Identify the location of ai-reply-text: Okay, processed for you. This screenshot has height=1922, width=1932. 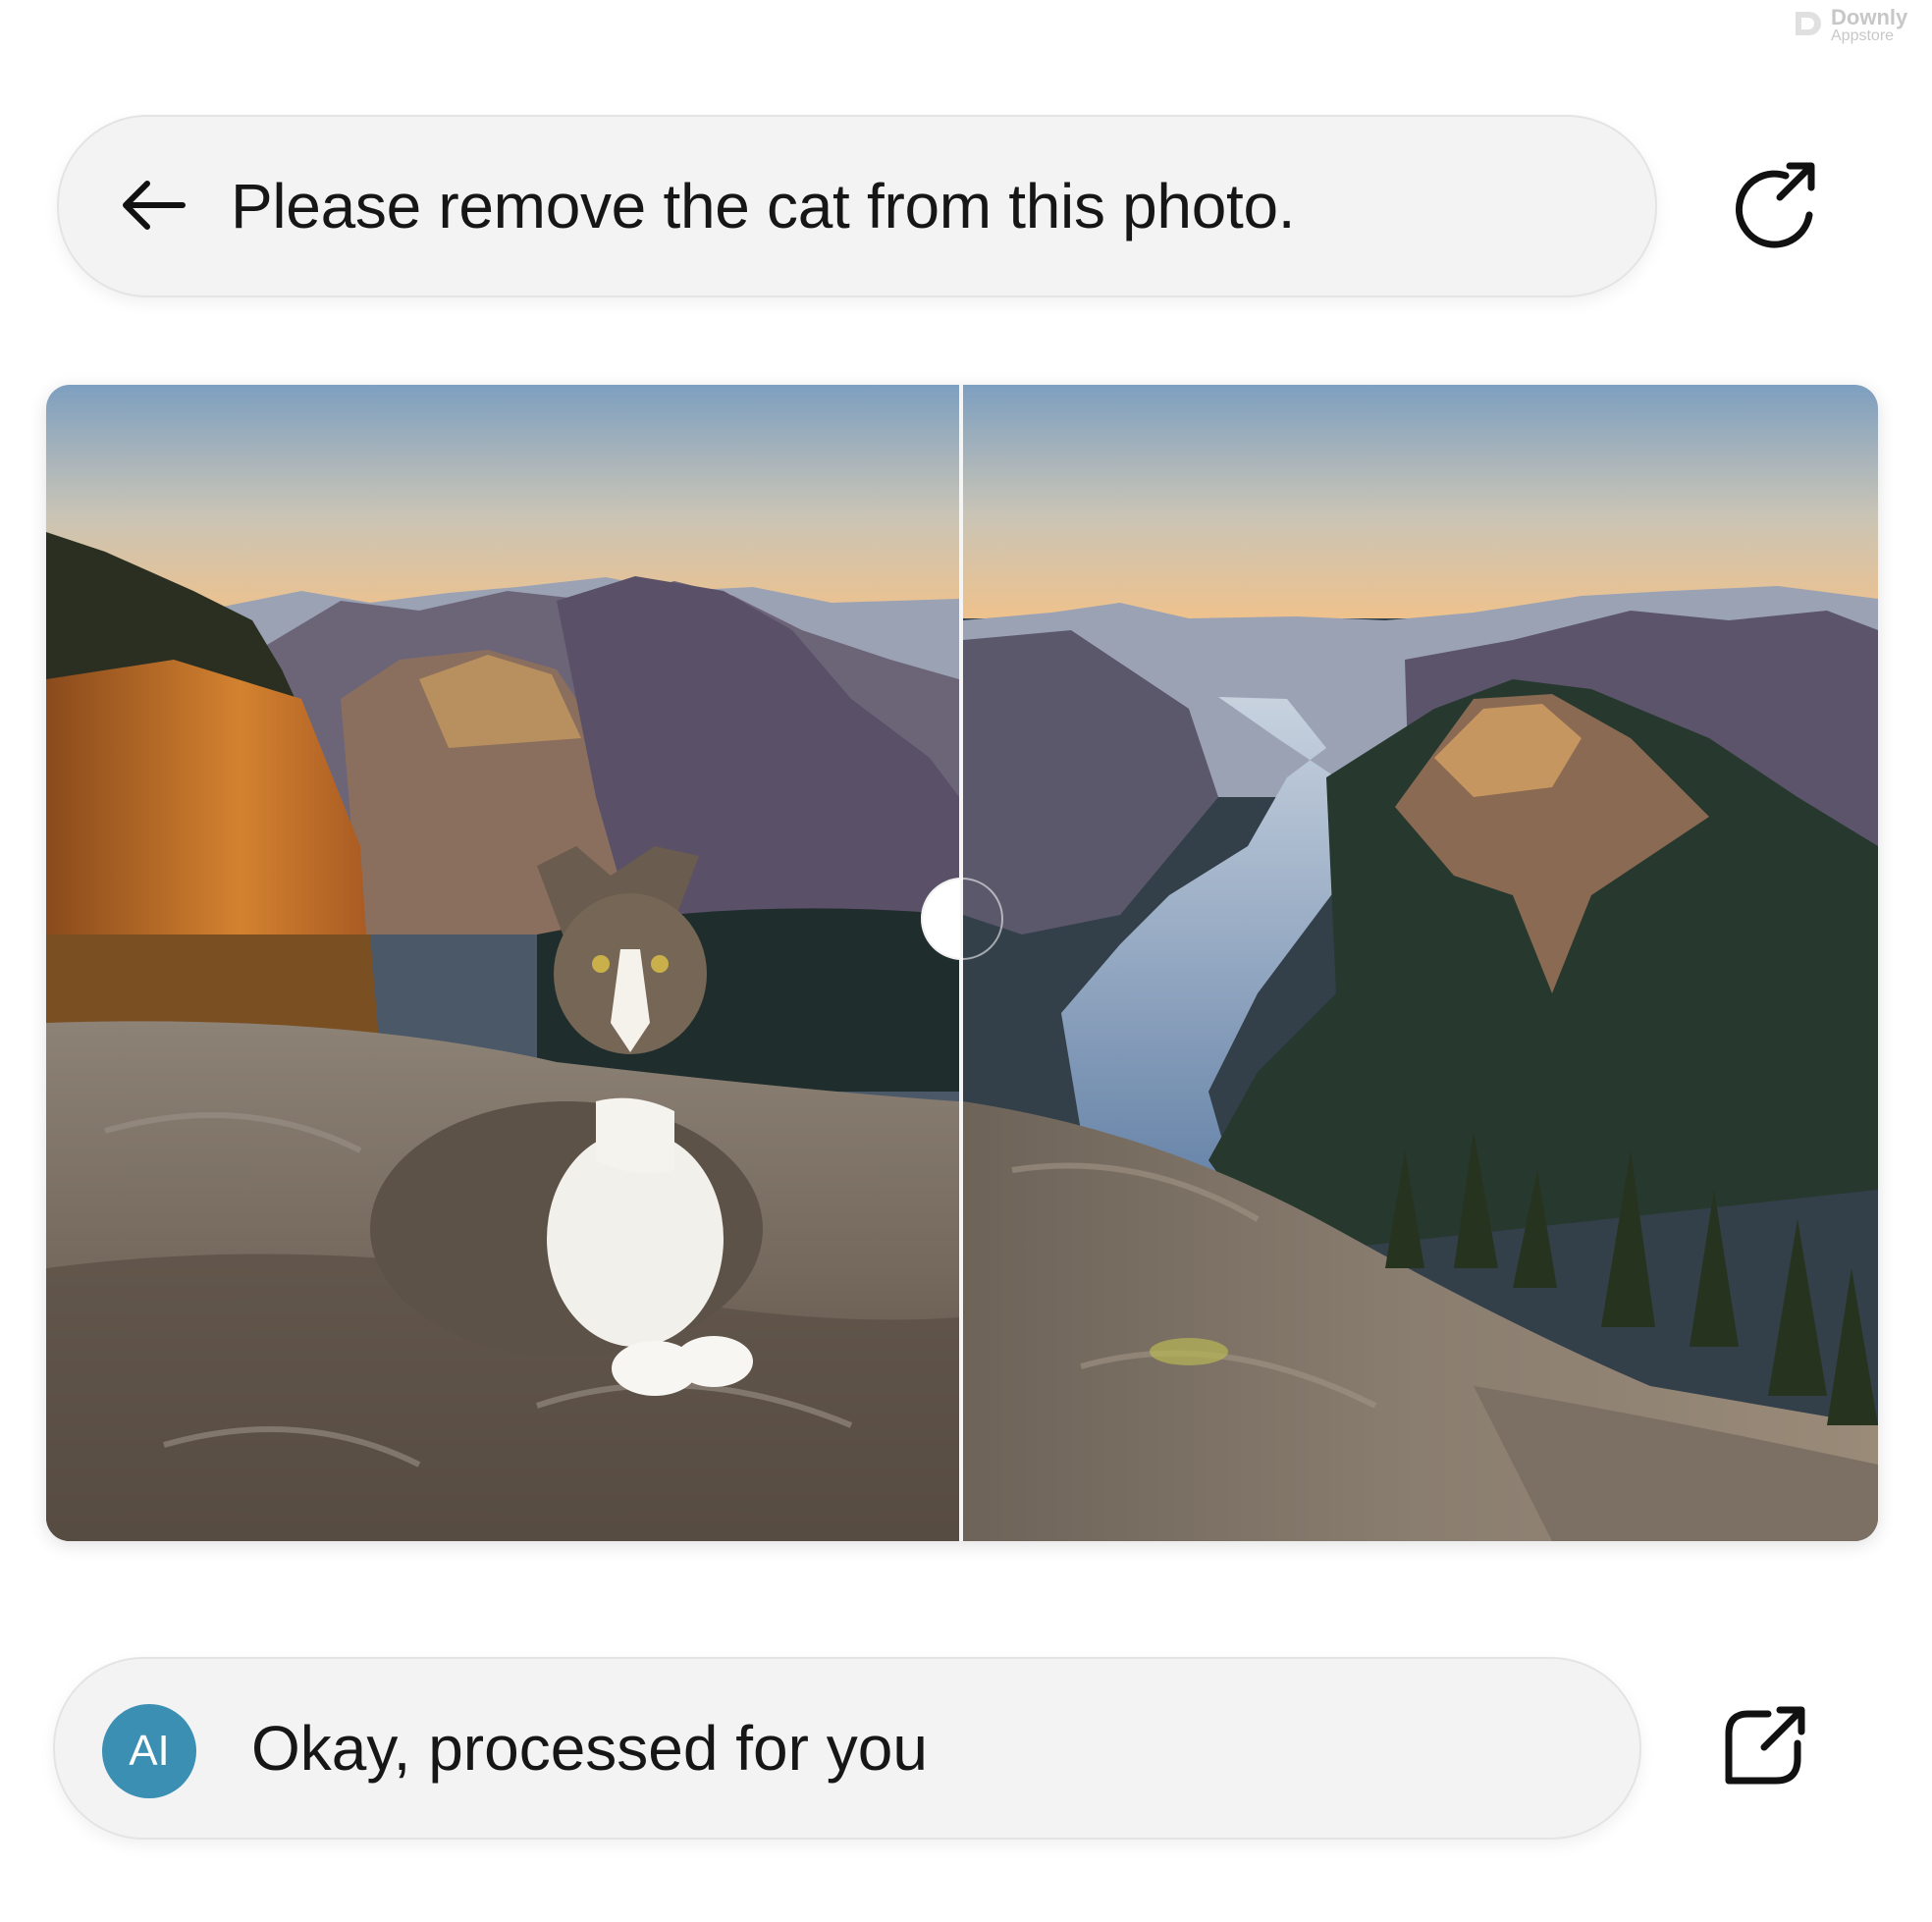
(589, 1748).